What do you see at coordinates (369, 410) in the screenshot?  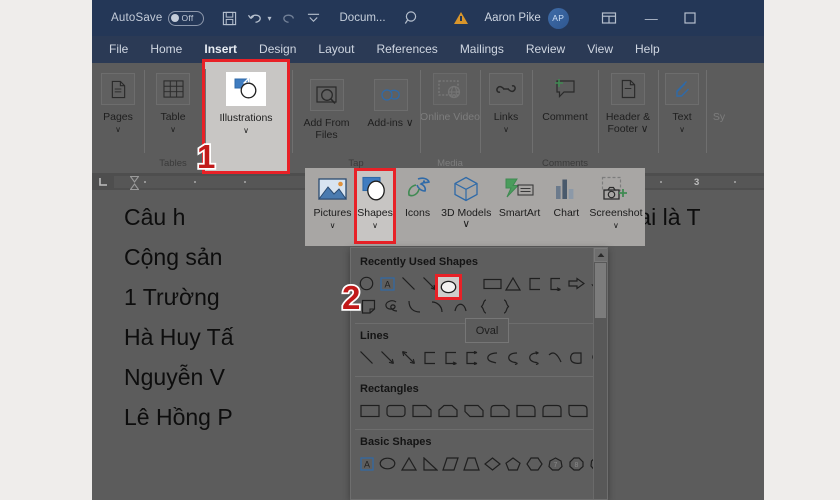 I see `rect-plain` at bounding box center [369, 410].